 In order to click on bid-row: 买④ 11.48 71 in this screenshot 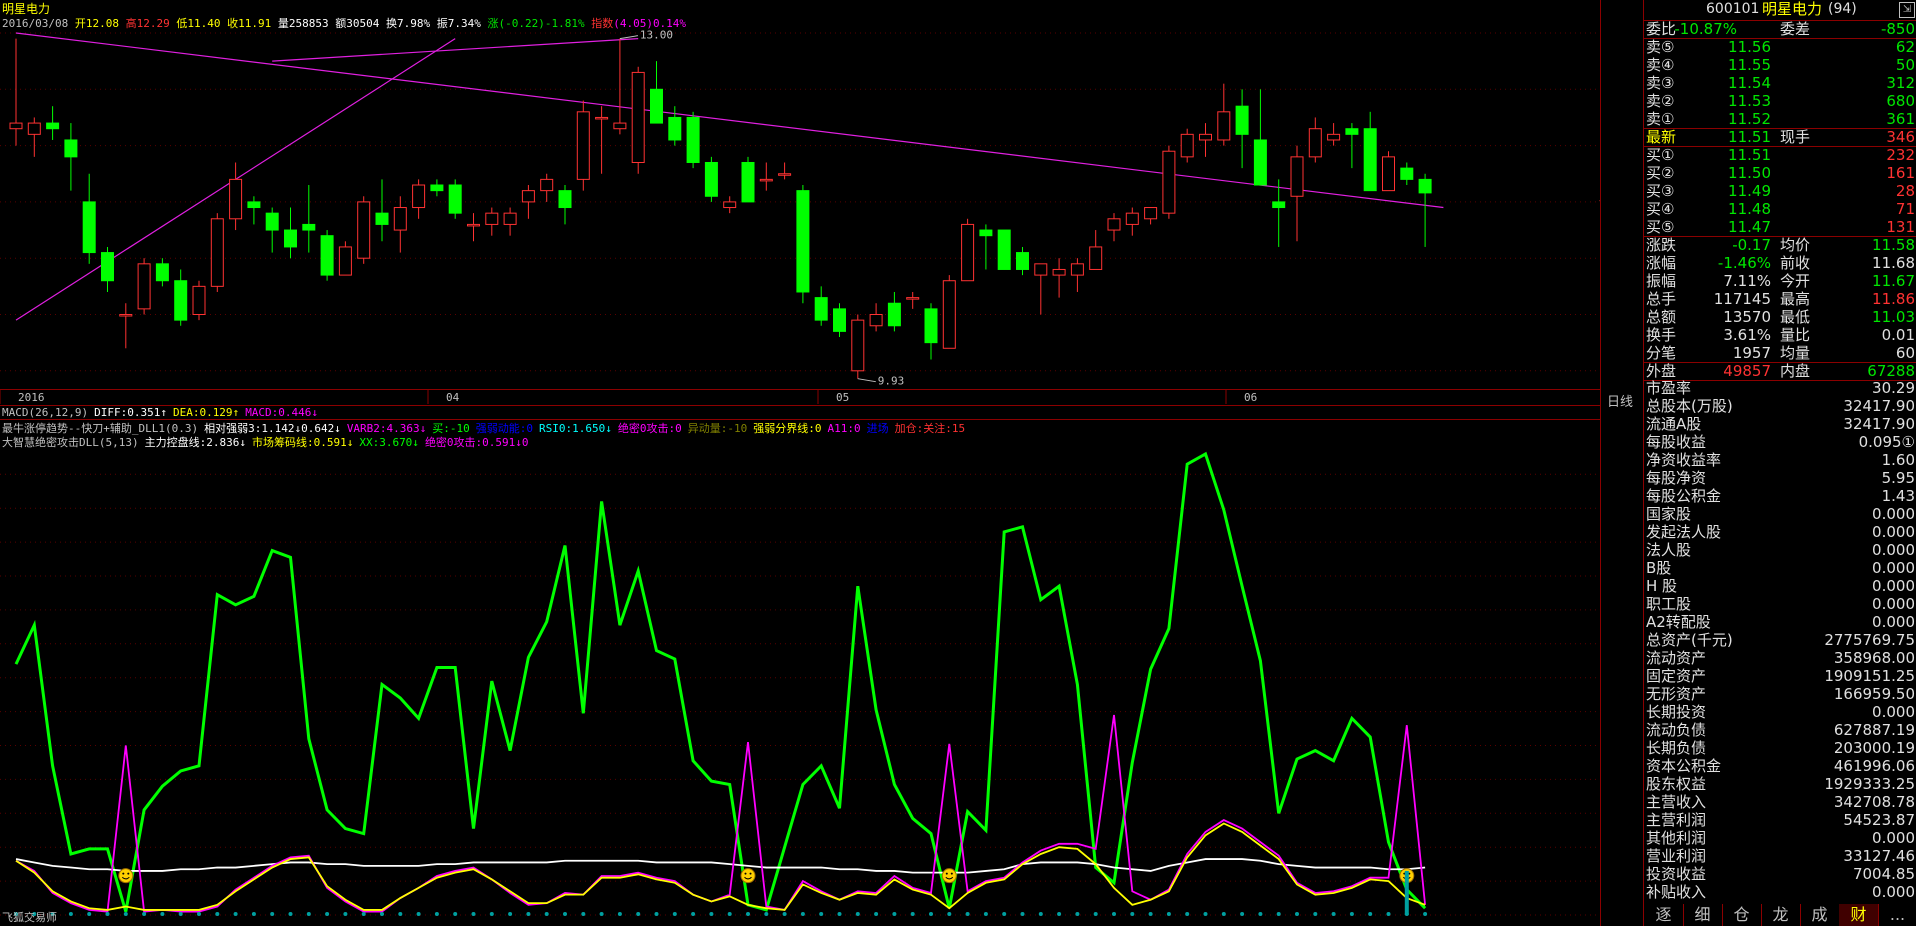, I will do `click(1780, 209)`.